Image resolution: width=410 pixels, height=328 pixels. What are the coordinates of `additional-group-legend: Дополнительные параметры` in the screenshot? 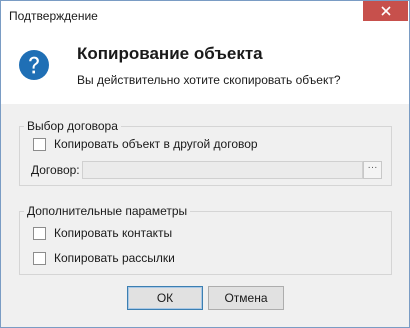 It's located at (107, 211).